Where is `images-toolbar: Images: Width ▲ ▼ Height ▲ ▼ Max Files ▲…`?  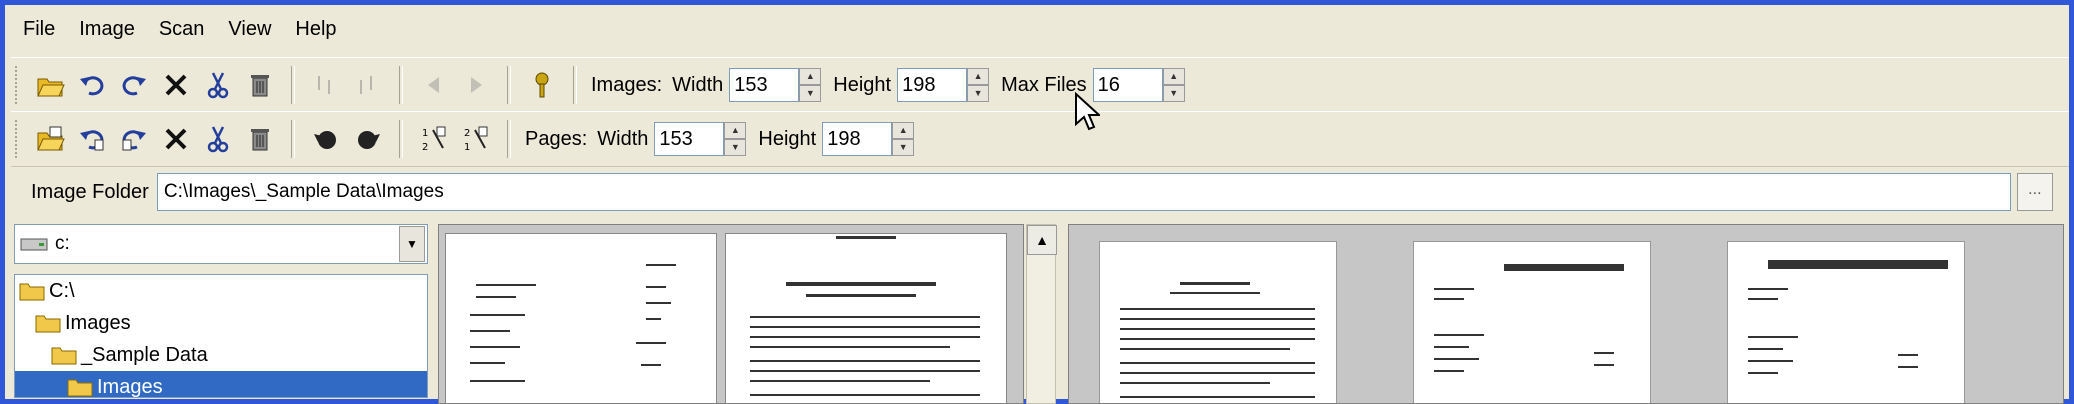
images-toolbar: Images: Width ▲ ▼ Height ▲ ▼ Max Files ▲… is located at coordinates (1040, 85).